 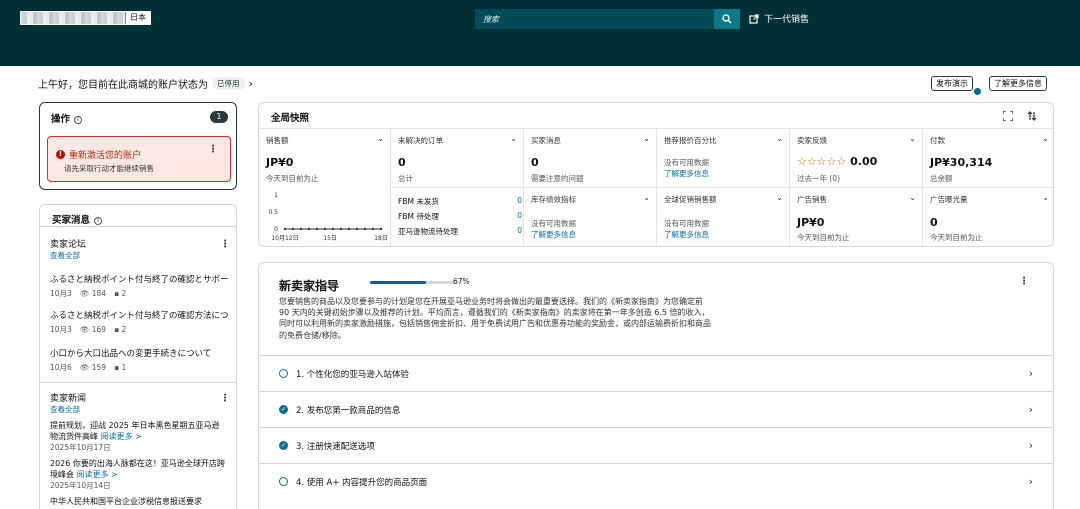 What do you see at coordinates (71, 220) in the screenshot?
I see `buyer-messages-title: 买家消息` at bounding box center [71, 220].